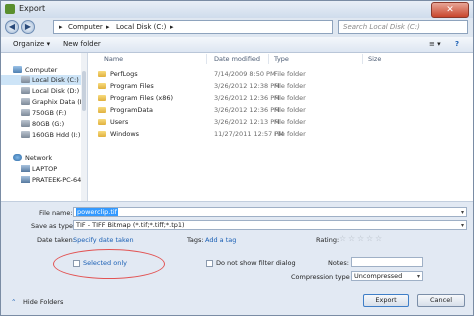 The width and height of the screenshot is (474, 316). Describe the element at coordinates (53, 226) in the screenshot. I see `save-as-label: Save as type:` at that location.